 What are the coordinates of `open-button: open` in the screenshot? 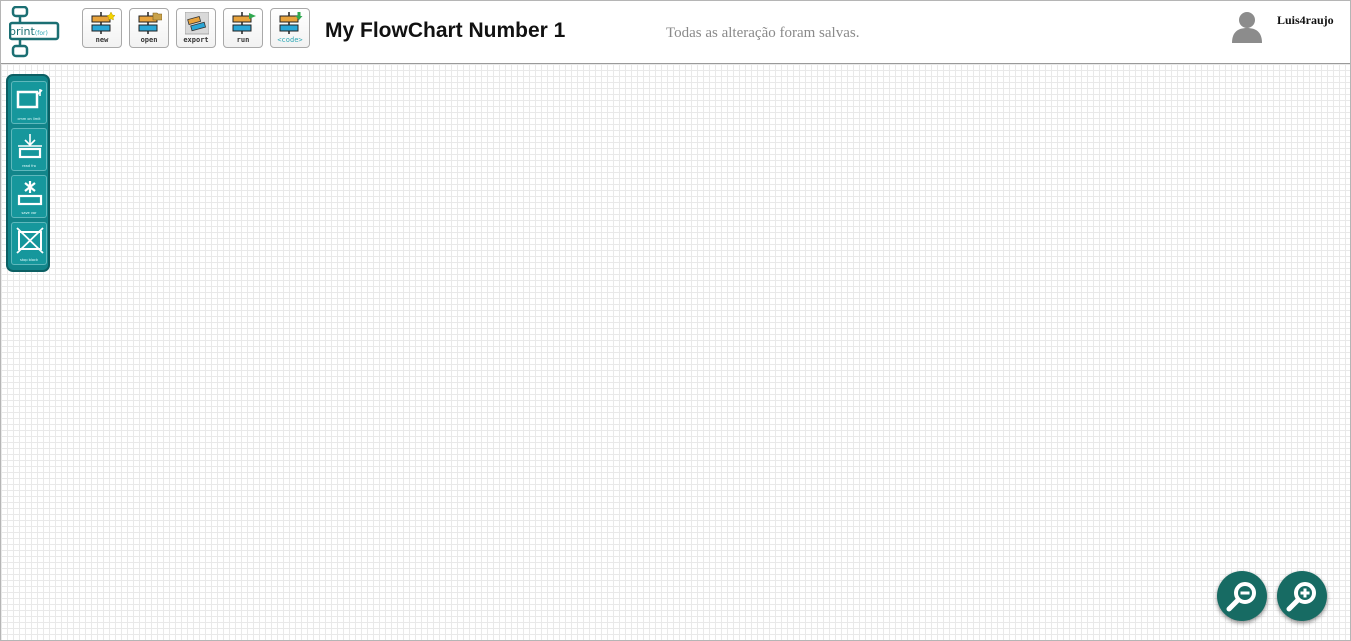 It's located at (149, 28).